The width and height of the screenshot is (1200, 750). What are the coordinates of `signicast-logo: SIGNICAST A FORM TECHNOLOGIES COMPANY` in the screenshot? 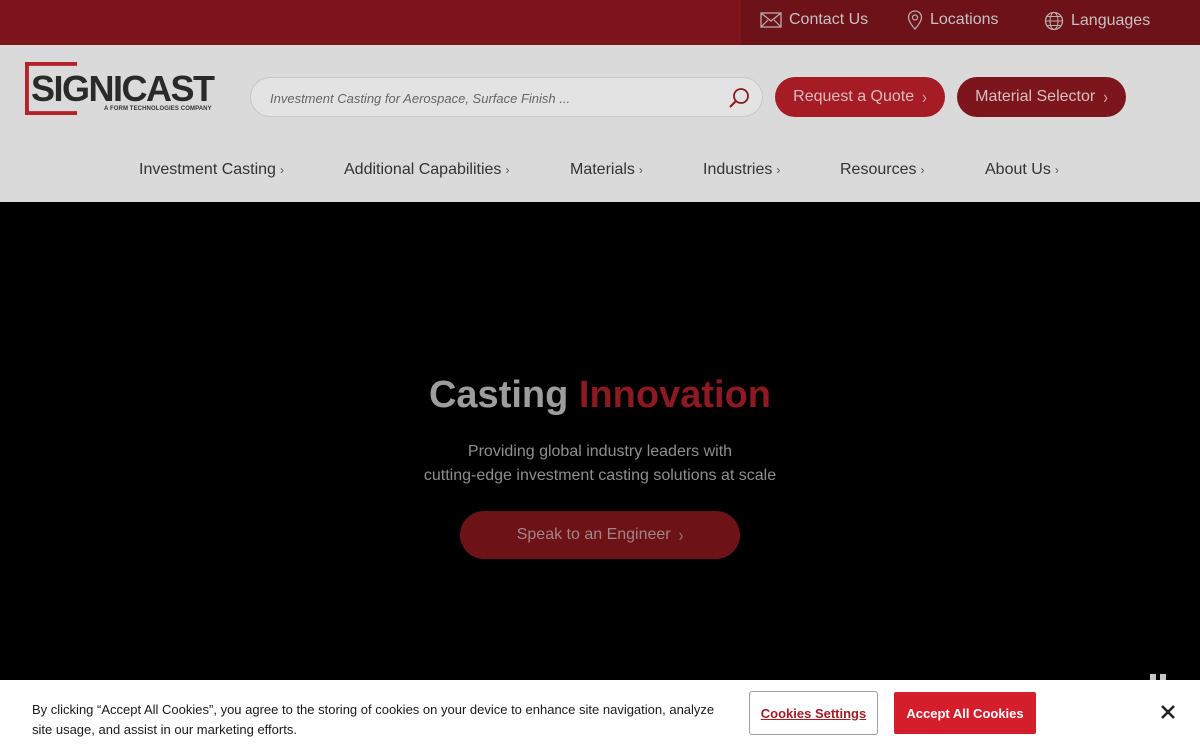 It's located at (124, 89).